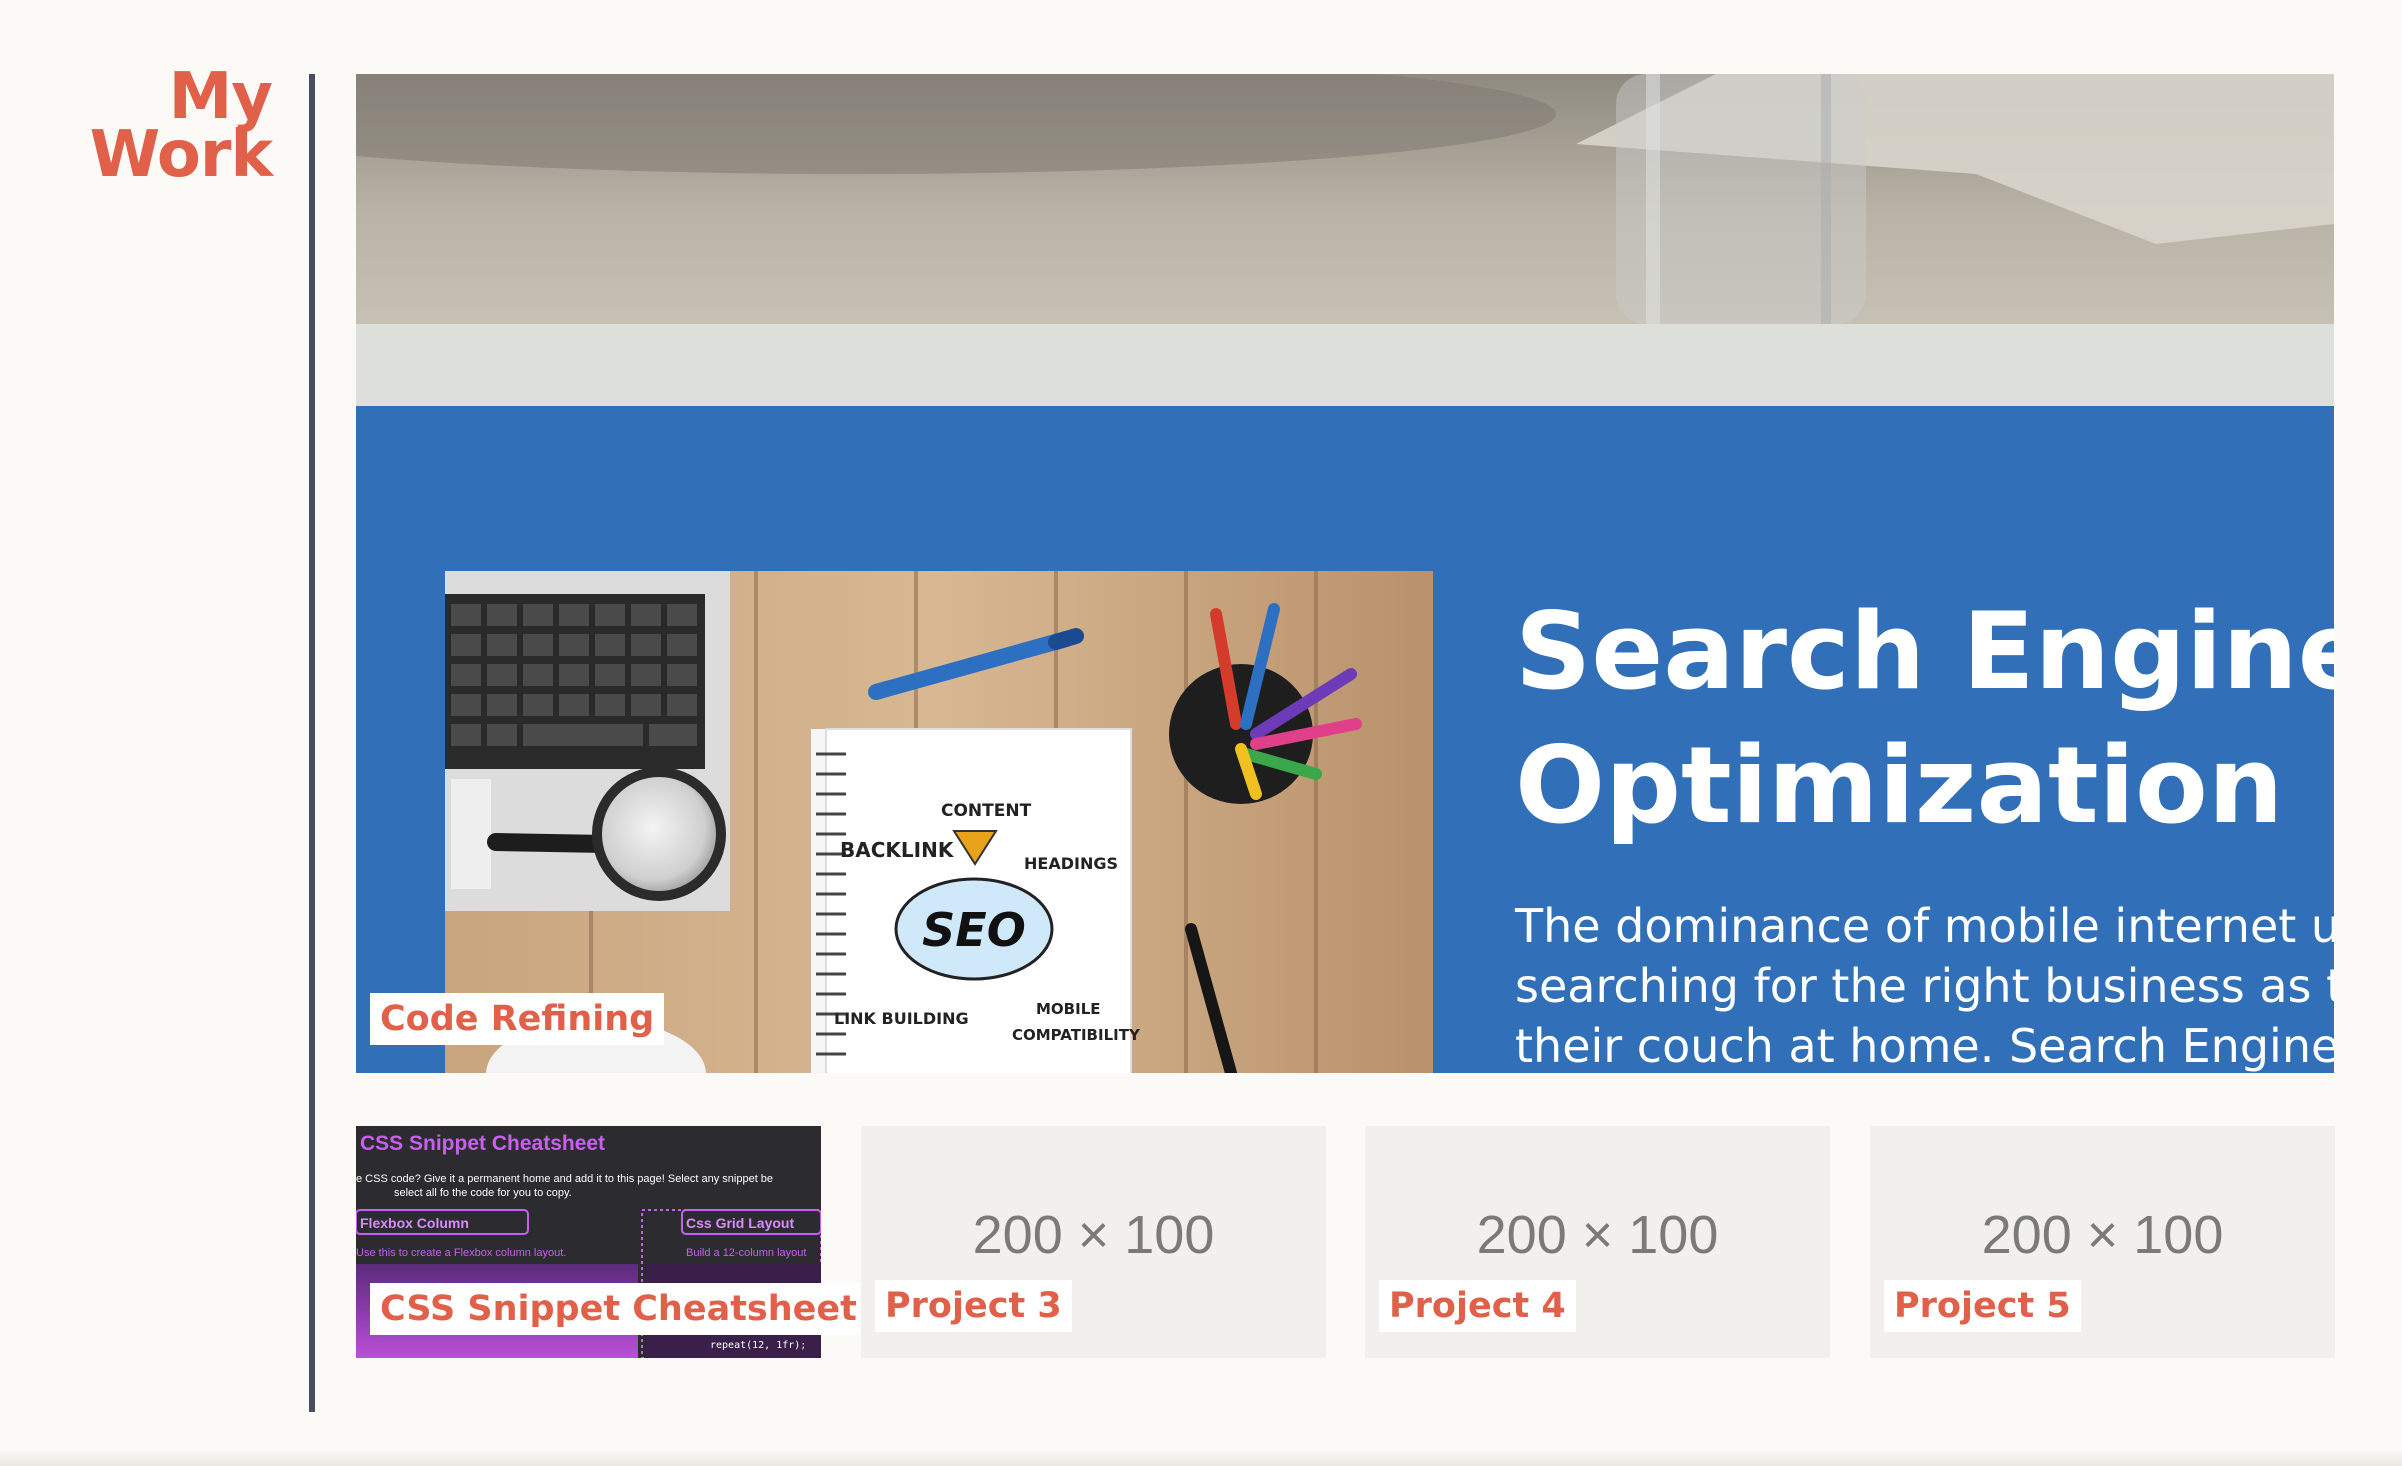  What do you see at coordinates (312, 743) in the screenshot?
I see `vertical-divider` at bounding box center [312, 743].